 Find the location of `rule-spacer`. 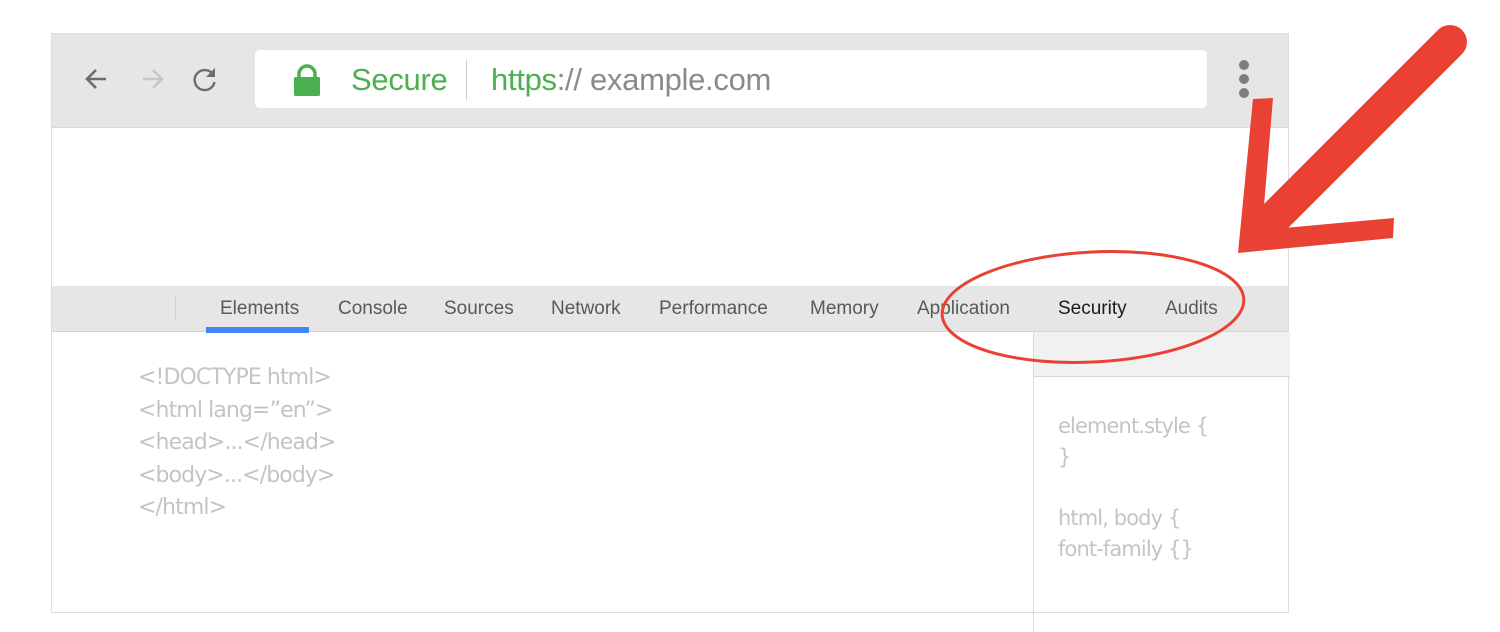

rule-spacer is located at coordinates (1174, 488).